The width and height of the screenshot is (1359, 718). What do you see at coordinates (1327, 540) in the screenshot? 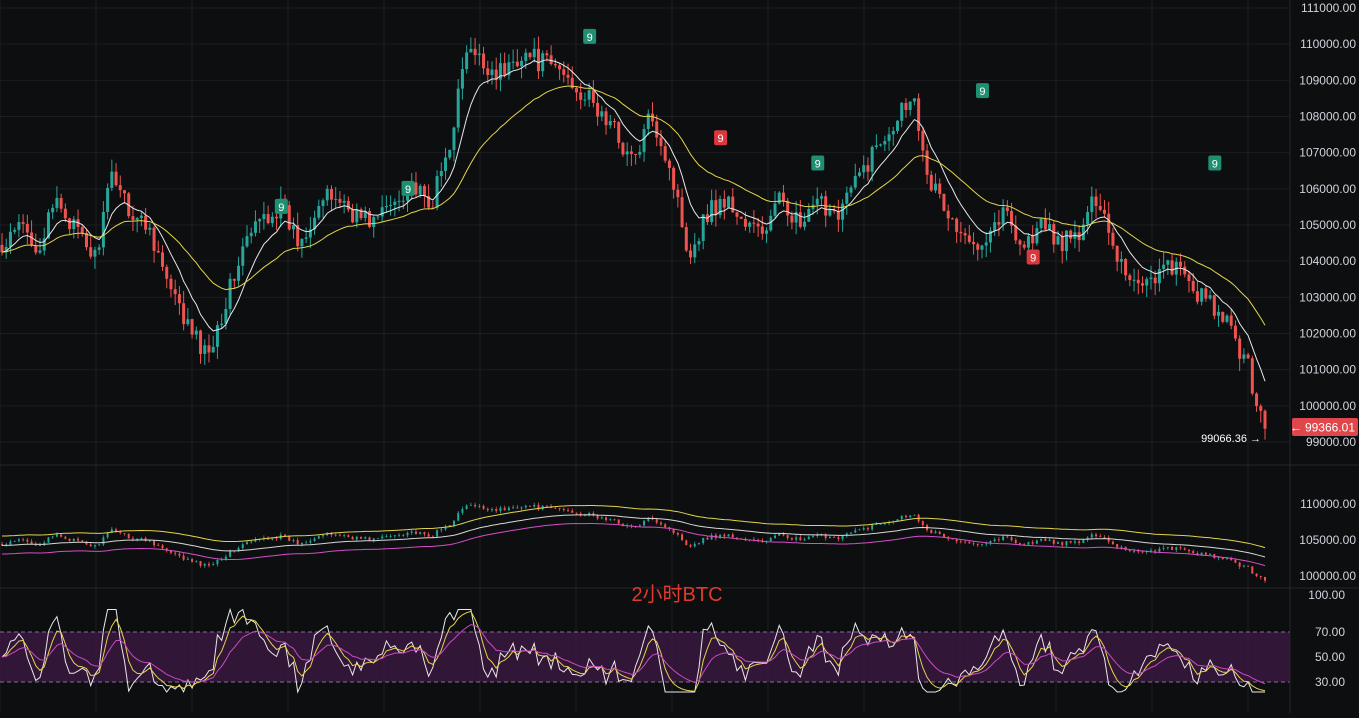
I see `mid-tick-label: 105000.00` at bounding box center [1327, 540].